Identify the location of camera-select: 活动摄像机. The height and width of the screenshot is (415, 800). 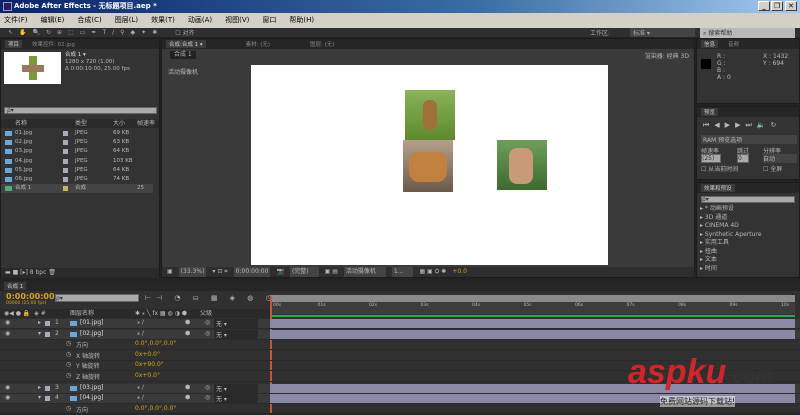
(364, 272).